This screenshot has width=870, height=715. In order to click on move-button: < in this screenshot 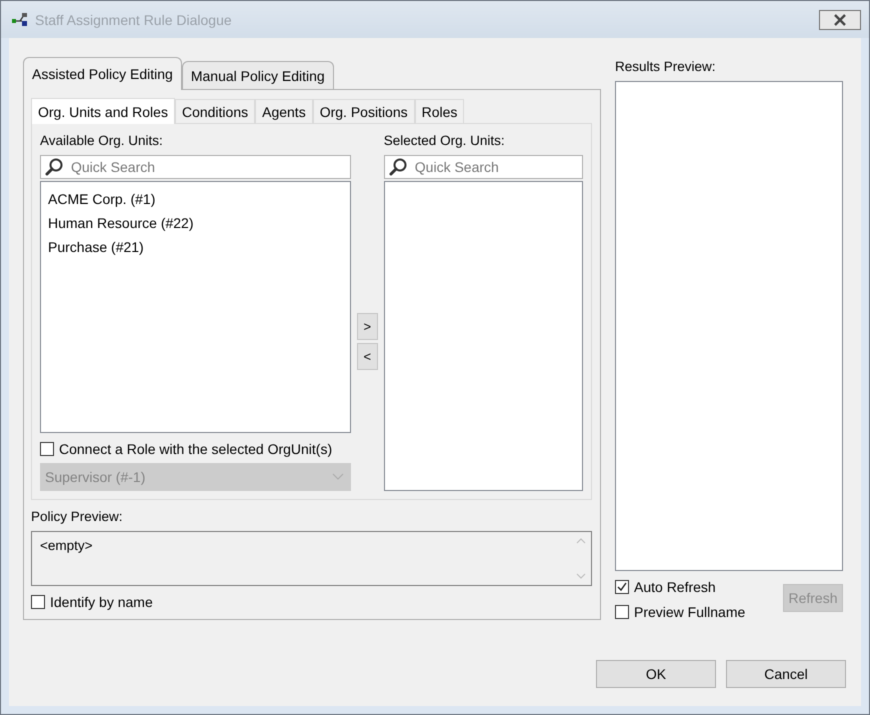, I will do `click(367, 356)`.